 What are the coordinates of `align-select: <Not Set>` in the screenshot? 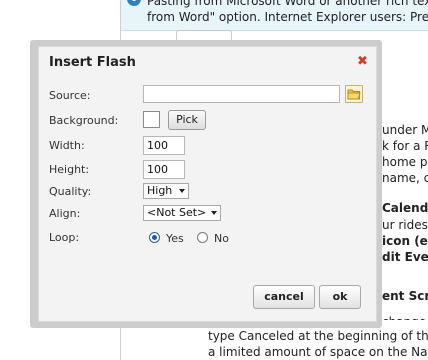 It's located at (182, 213).